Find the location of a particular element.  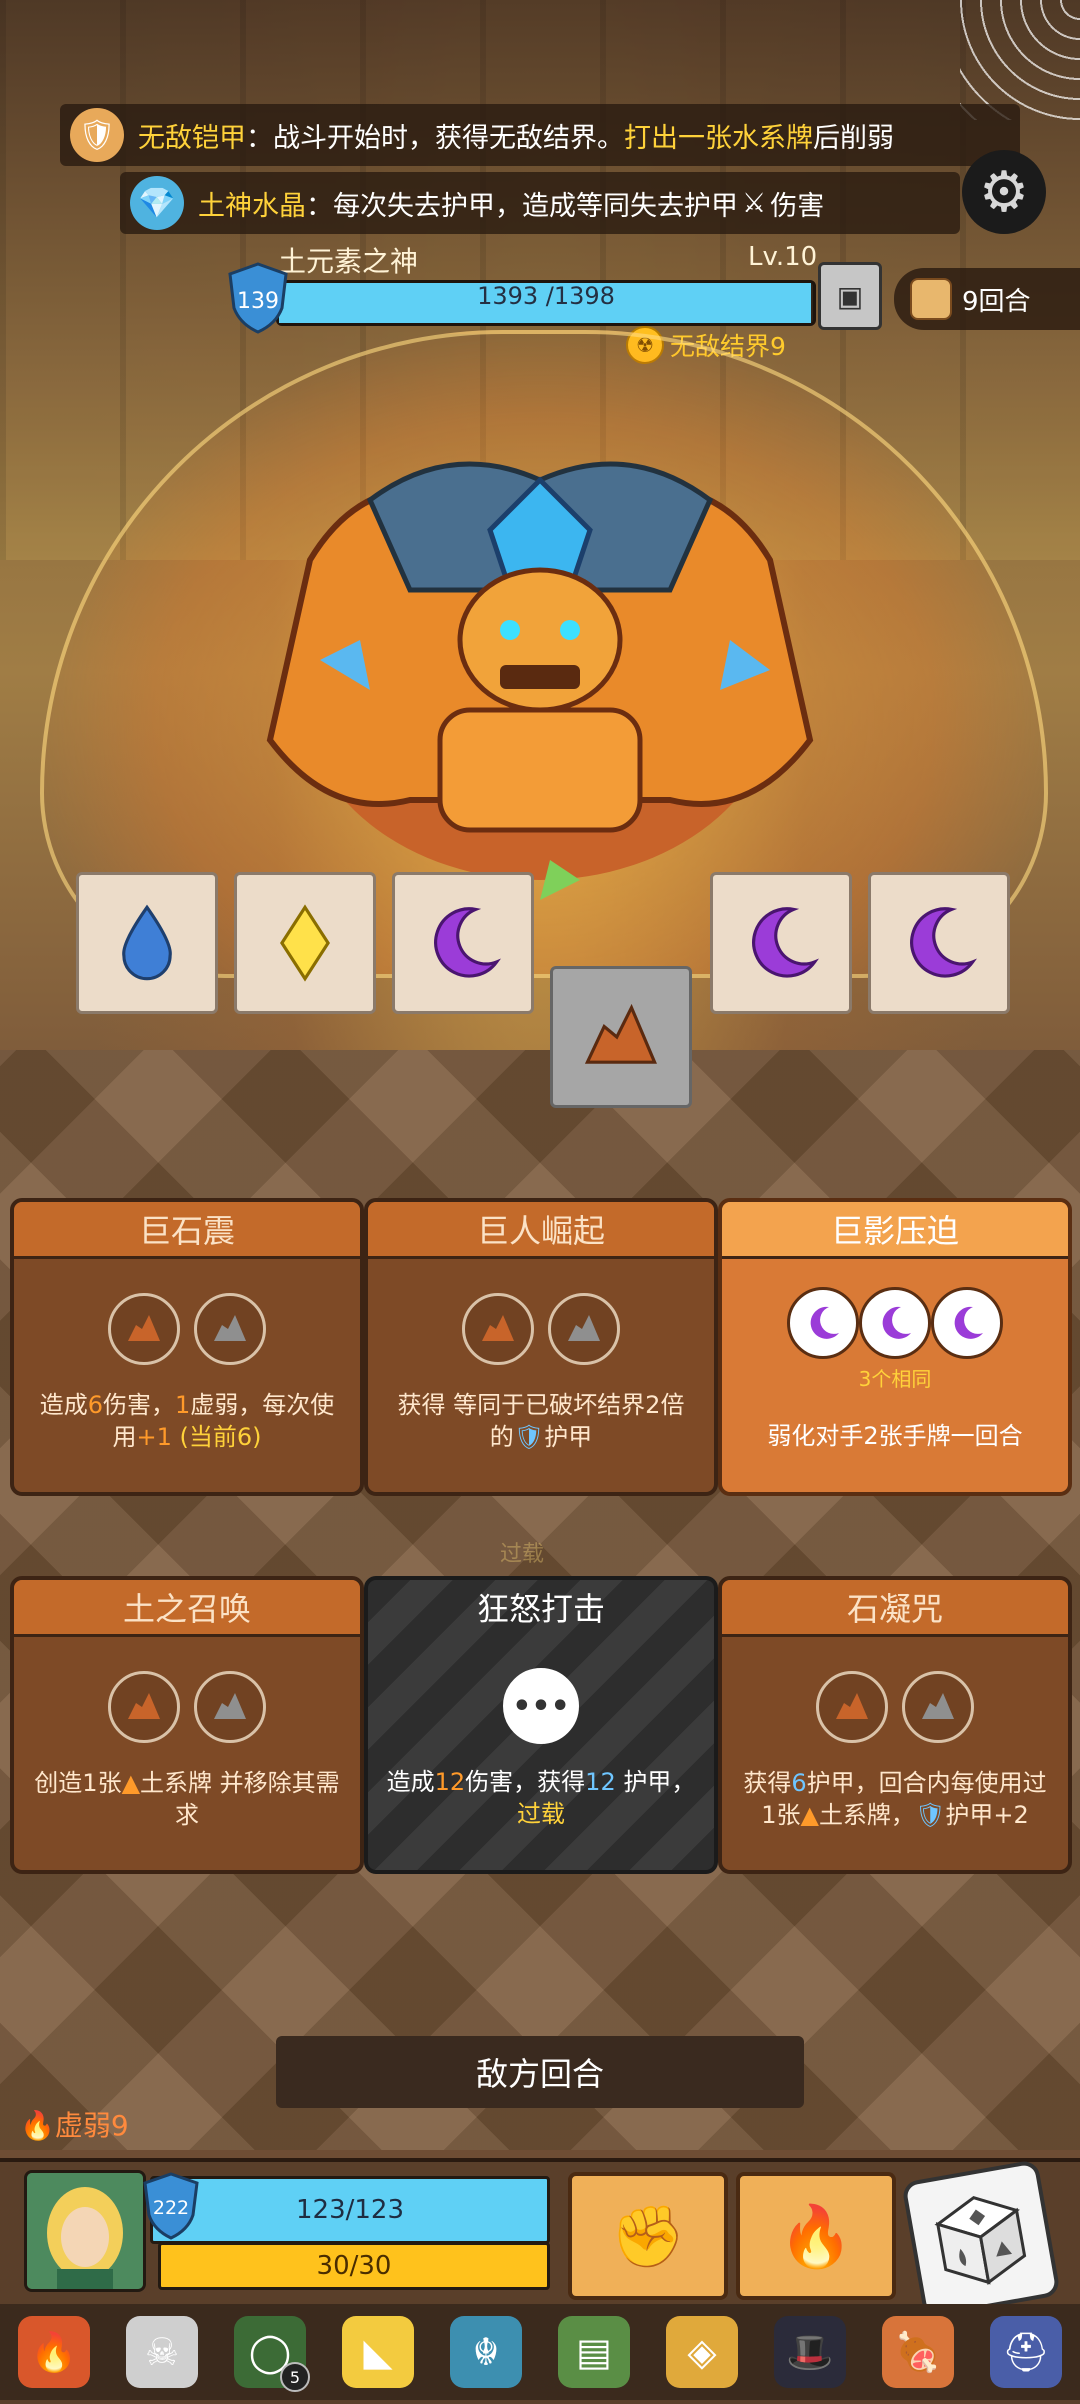

dice-slot-water is located at coordinates (147, 943).